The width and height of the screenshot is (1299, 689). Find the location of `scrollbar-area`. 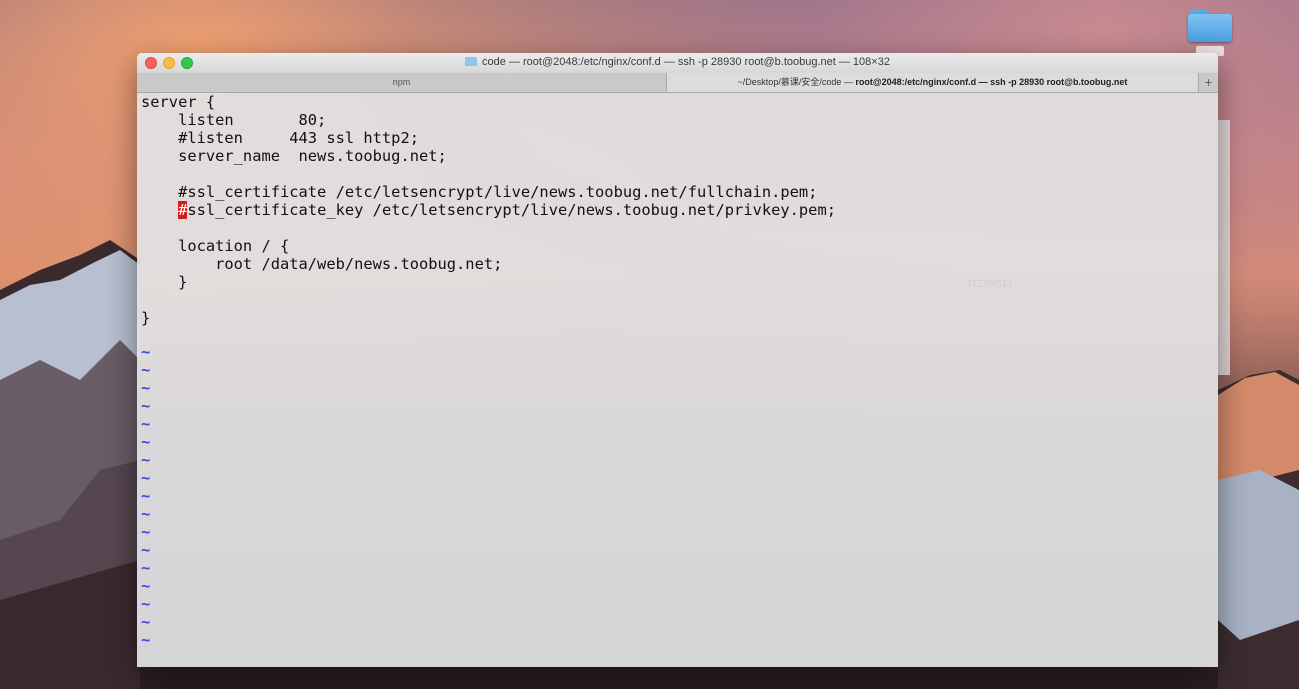

scrollbar-area is located at coordinates (1224, 247).